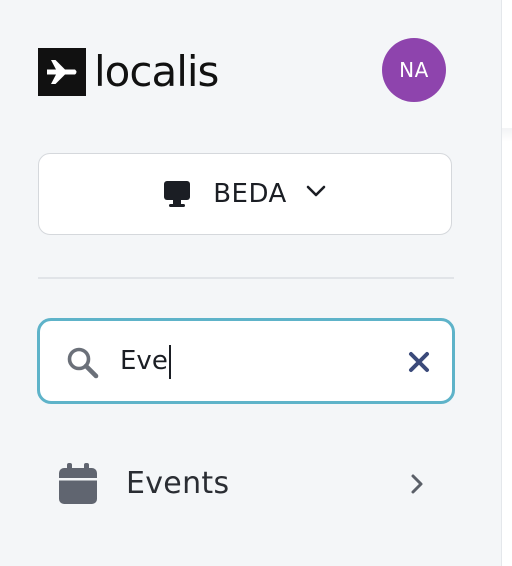 The image size is (512, 566). I want to click on user-avatar: NA, so click(414, 70).